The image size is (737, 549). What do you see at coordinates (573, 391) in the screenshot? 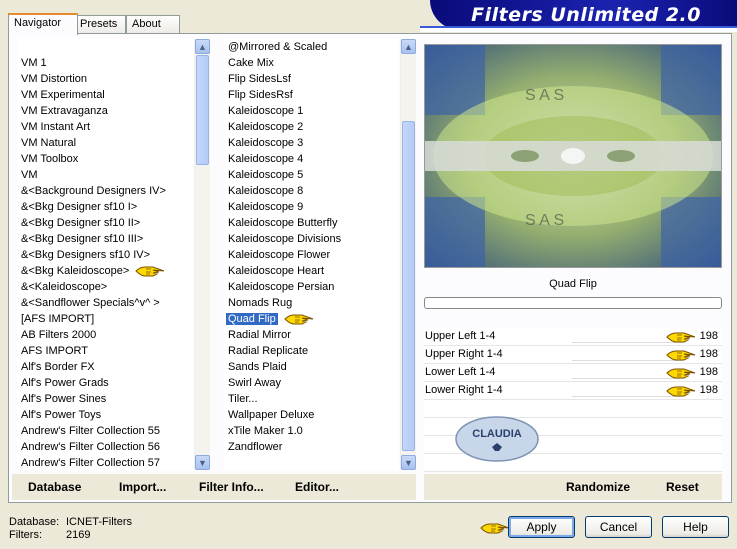
I see `parameter-slider: Lower Right 1-4 198` at bounding box center [573, 391].